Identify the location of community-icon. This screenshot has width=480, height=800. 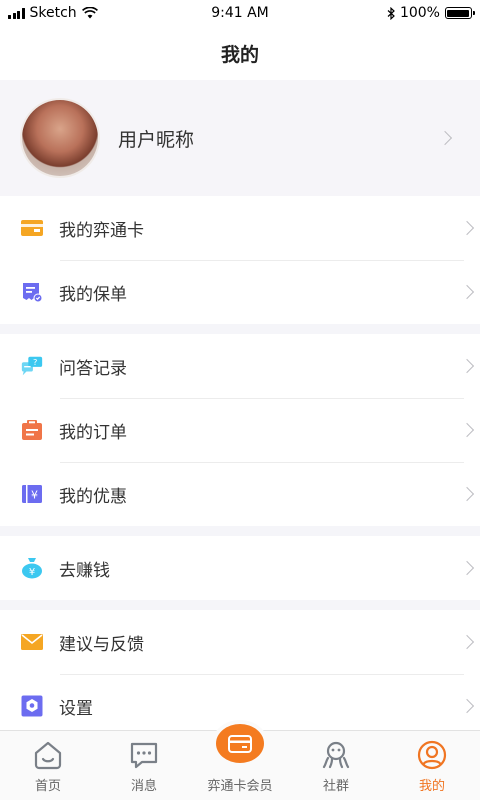
(336, 755).